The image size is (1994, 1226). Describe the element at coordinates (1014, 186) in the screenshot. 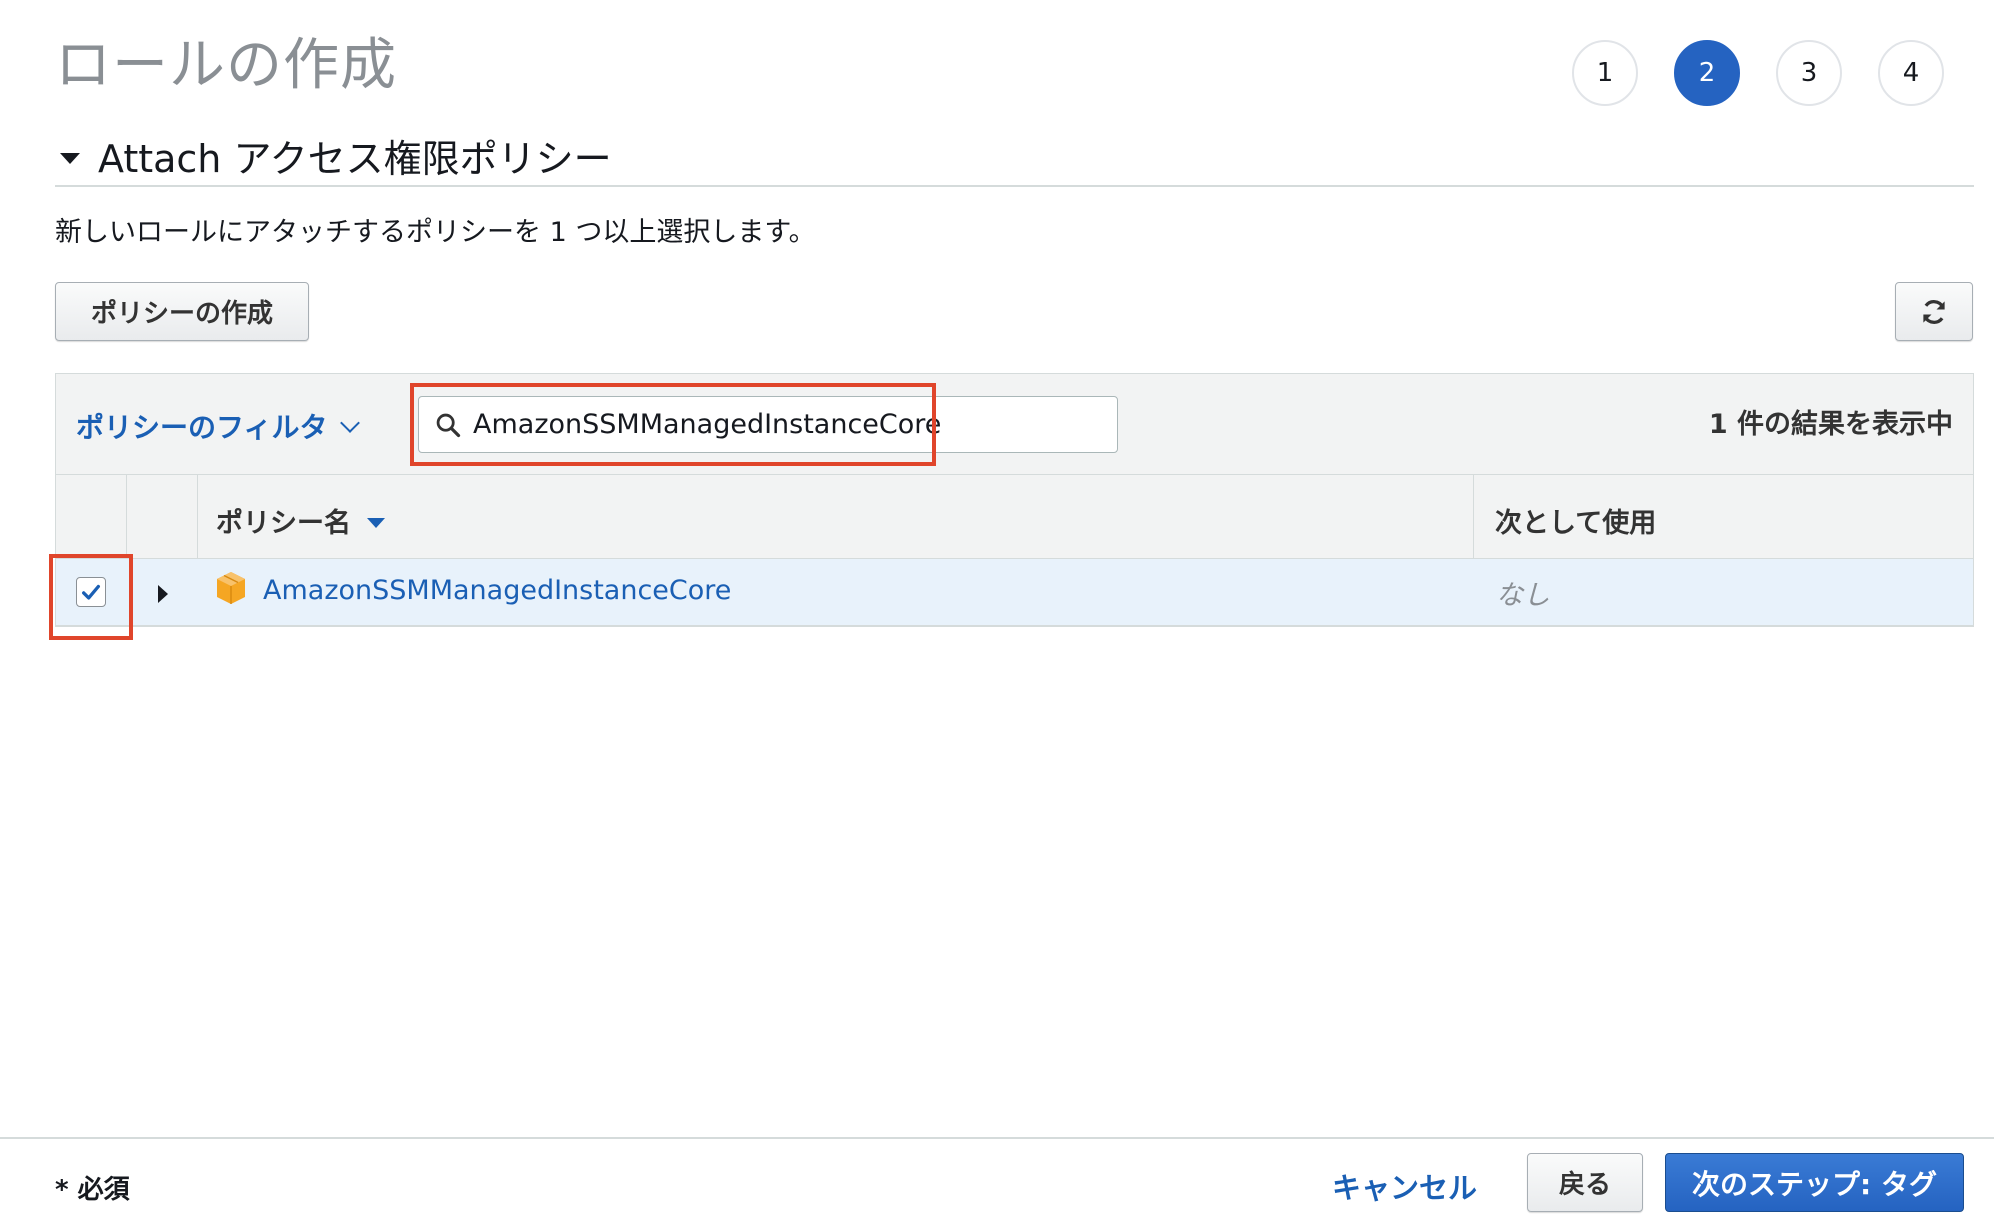

I see `divider` at that location.